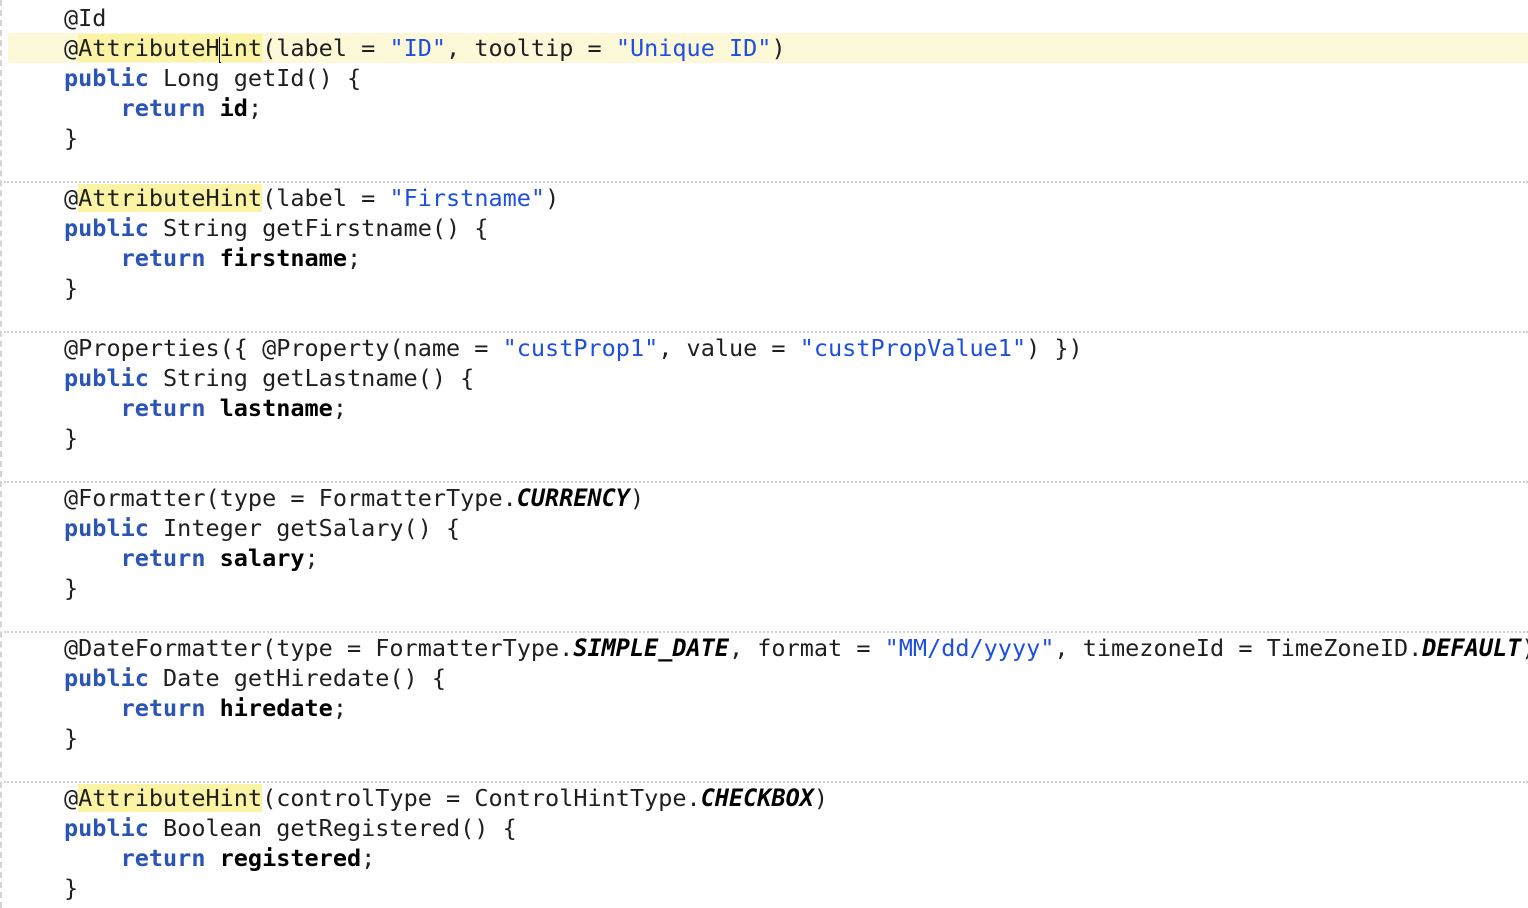 The height and width of the screenshot is (908, 1528). What do you see at coordinates (768, 378) in the screenshot?
I see `code-line: public String getLastname() {` at bounding box center [768, 378].